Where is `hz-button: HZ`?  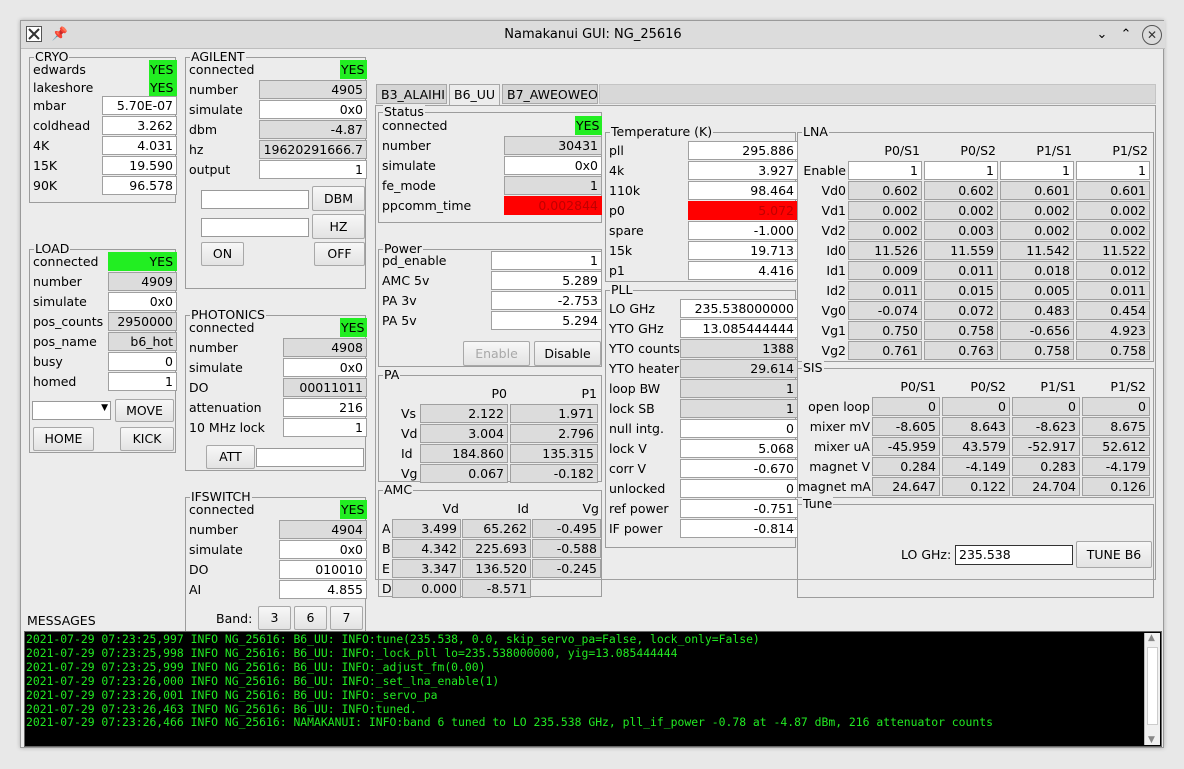
hz-button: HZ is located at coordinates (338, 226).